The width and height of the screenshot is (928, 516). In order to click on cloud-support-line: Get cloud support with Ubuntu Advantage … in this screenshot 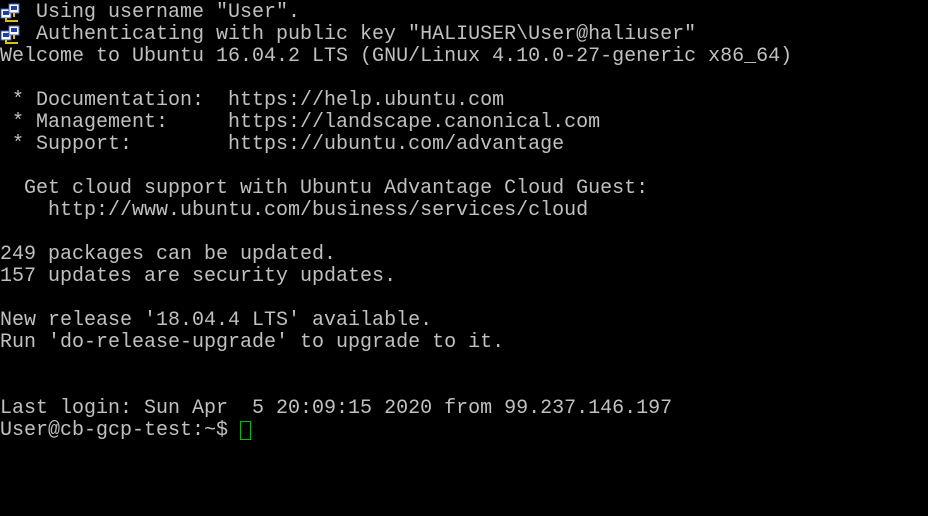, I will do `click(324, 188)`.